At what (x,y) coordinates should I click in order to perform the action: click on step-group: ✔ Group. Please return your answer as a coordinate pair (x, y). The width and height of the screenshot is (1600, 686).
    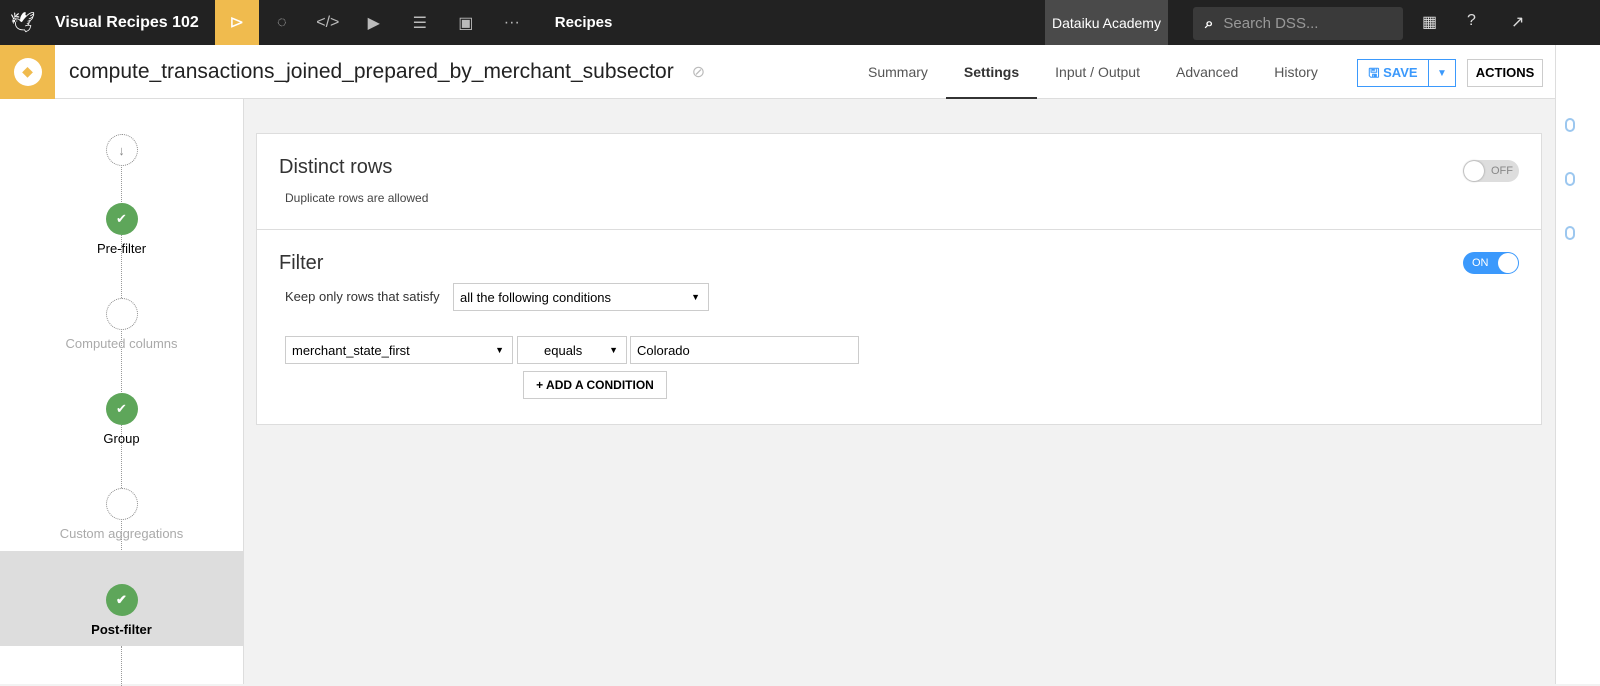
    Looking at the image, I should click on (121, 419).